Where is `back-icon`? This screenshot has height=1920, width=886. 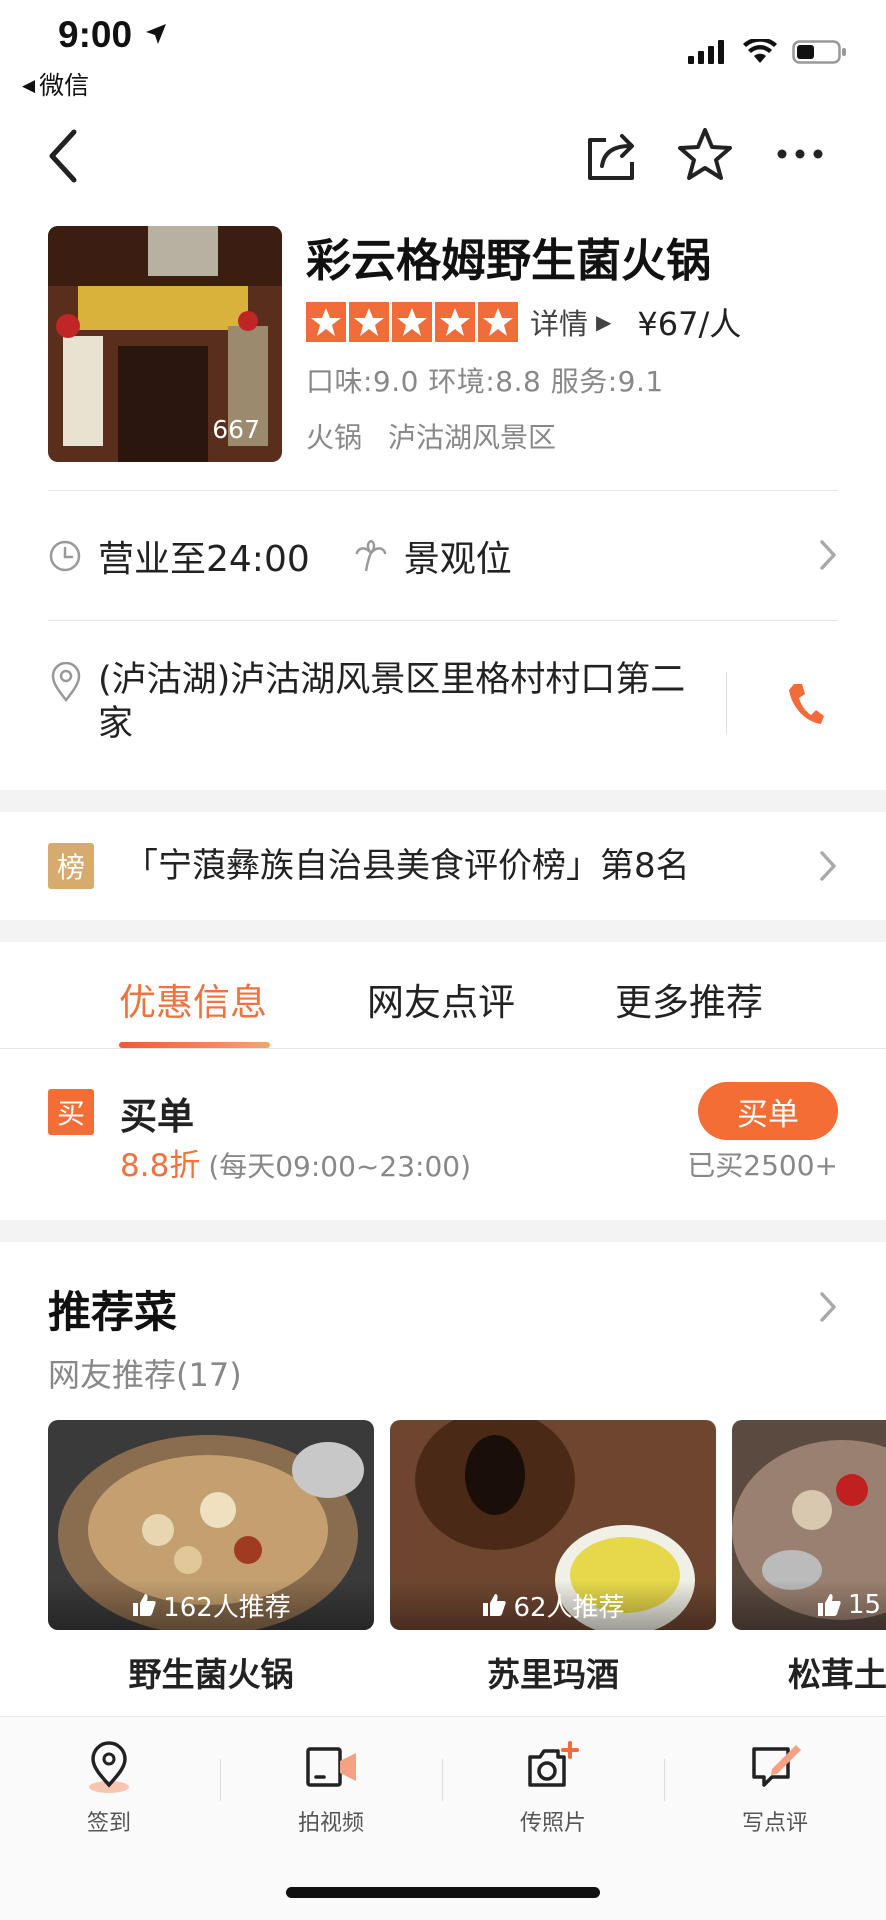
back-icon is located at coordinates (64, 156).